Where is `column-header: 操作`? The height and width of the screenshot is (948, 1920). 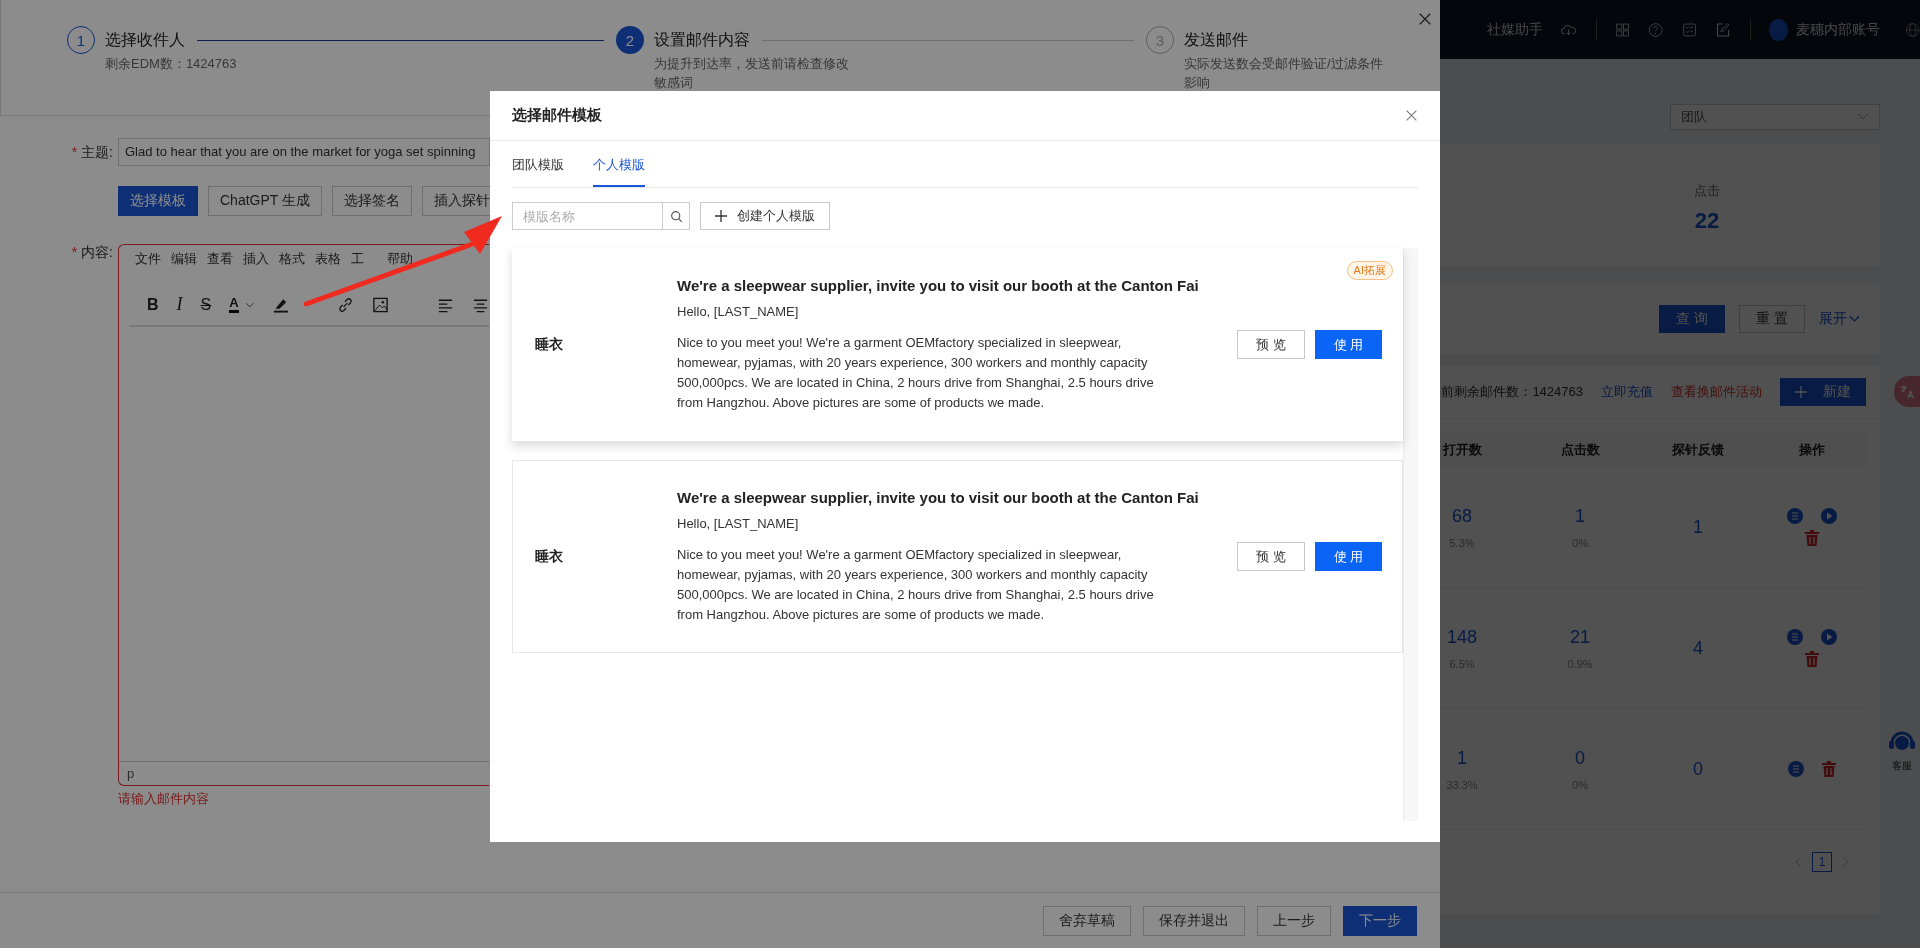
column-header: 操作 is located at coordinates (1811, 450).